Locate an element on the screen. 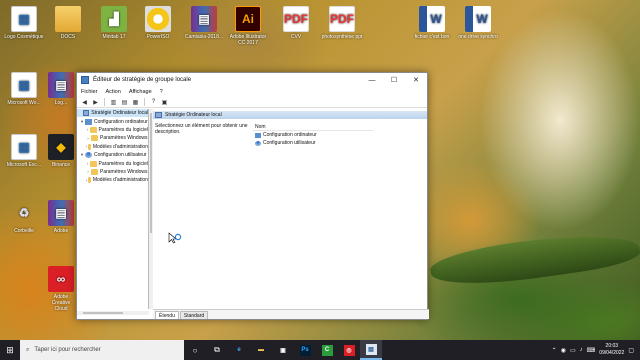 This screenshot has height=360, width=640. camtasia-icon: C is located at coordinates (327, 350).